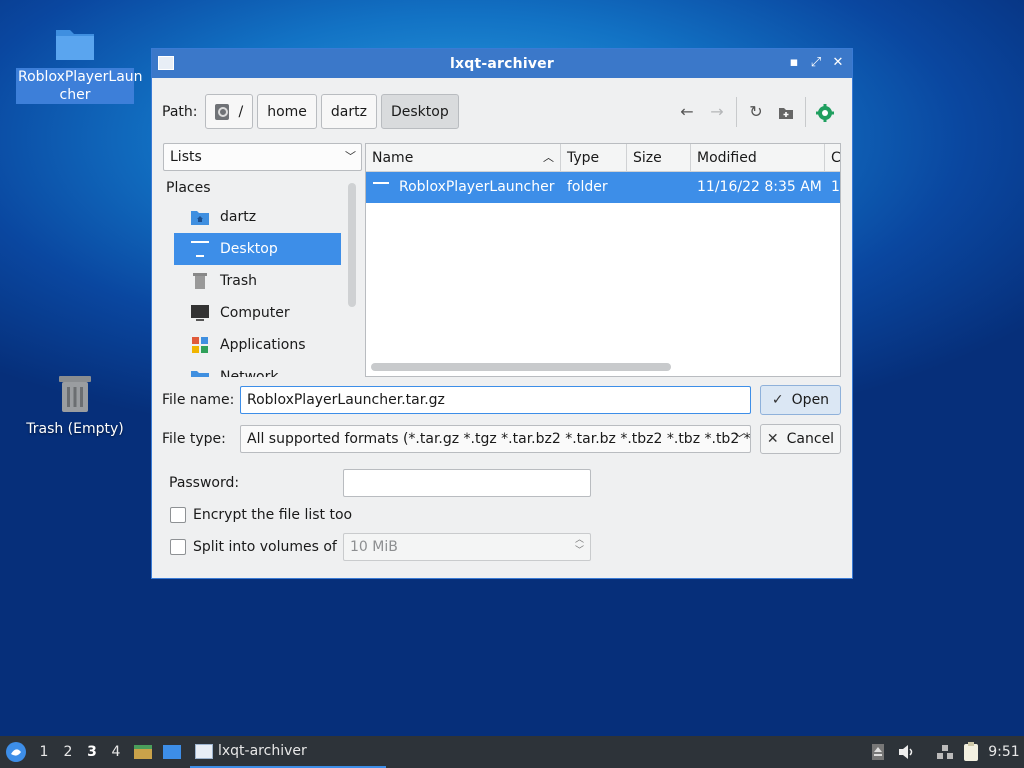 The image size is (1024, 768). I want to click on column-name: Name ︿, so click(463, 157).